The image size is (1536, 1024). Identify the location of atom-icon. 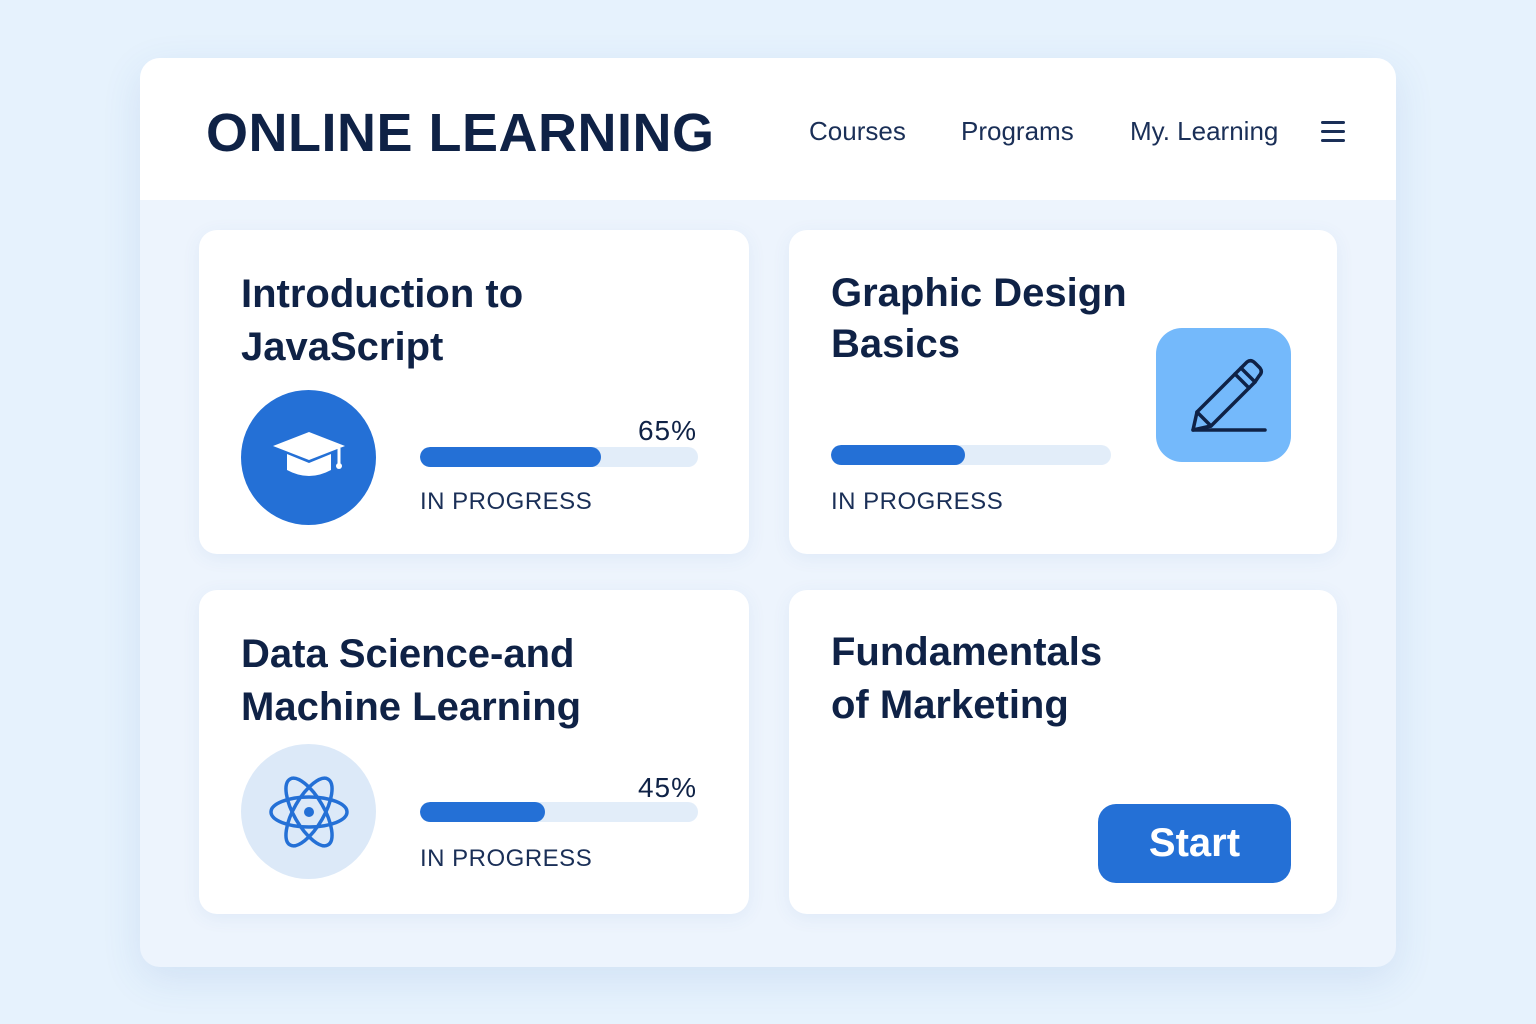
(308, 811).